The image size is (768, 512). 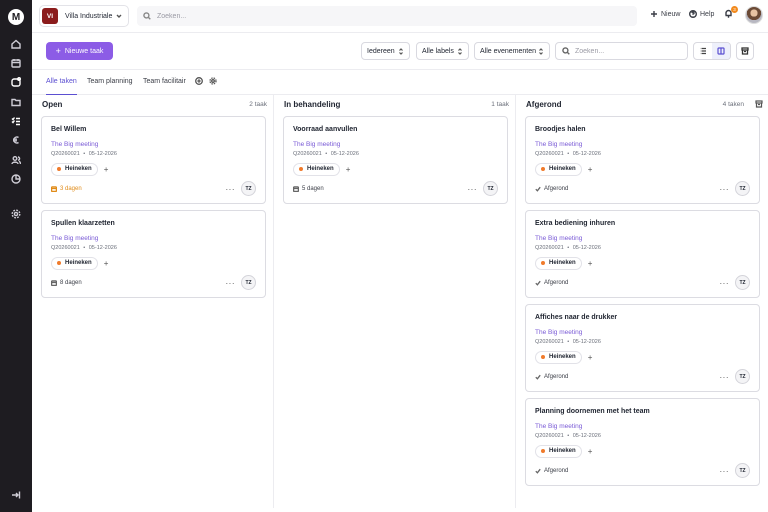 I want to click on task-title: Extra bediening inhuren, so click(x=575, y=223).